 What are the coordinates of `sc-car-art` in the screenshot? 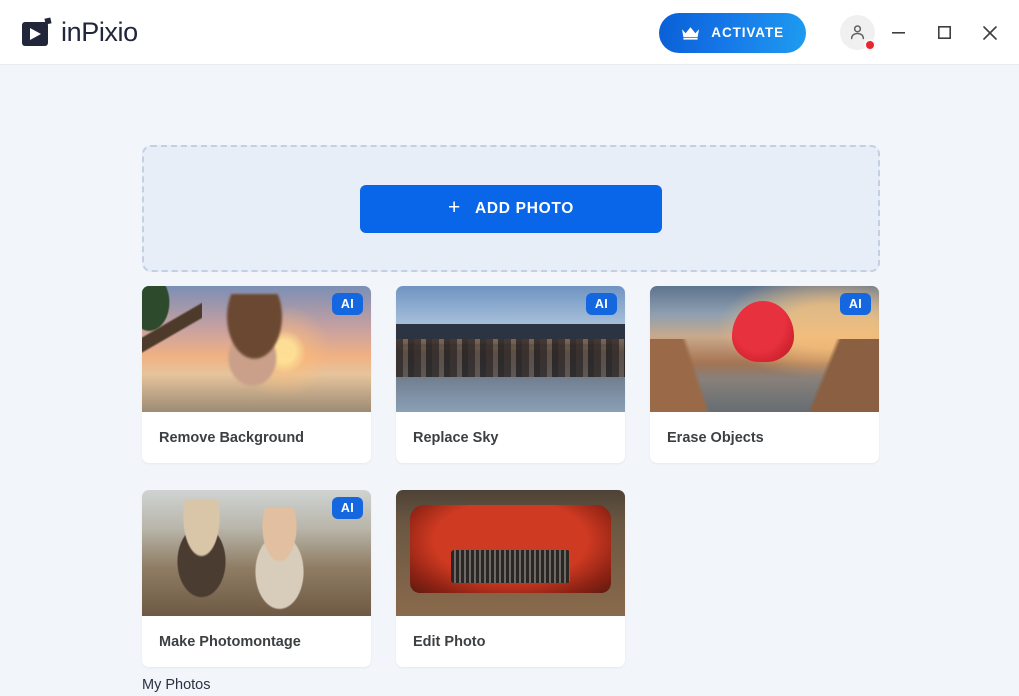 It's located at (510, 553).